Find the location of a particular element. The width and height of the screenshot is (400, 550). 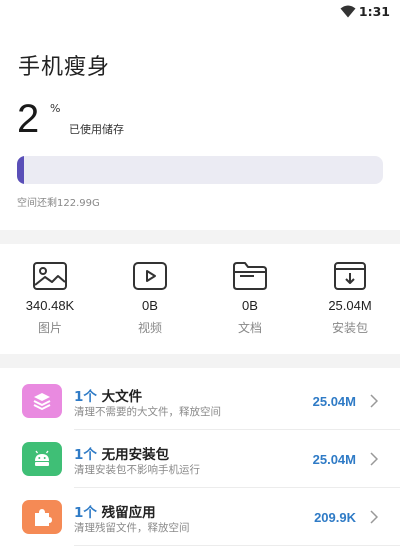

android-icon is located at coordinates (42, 459).